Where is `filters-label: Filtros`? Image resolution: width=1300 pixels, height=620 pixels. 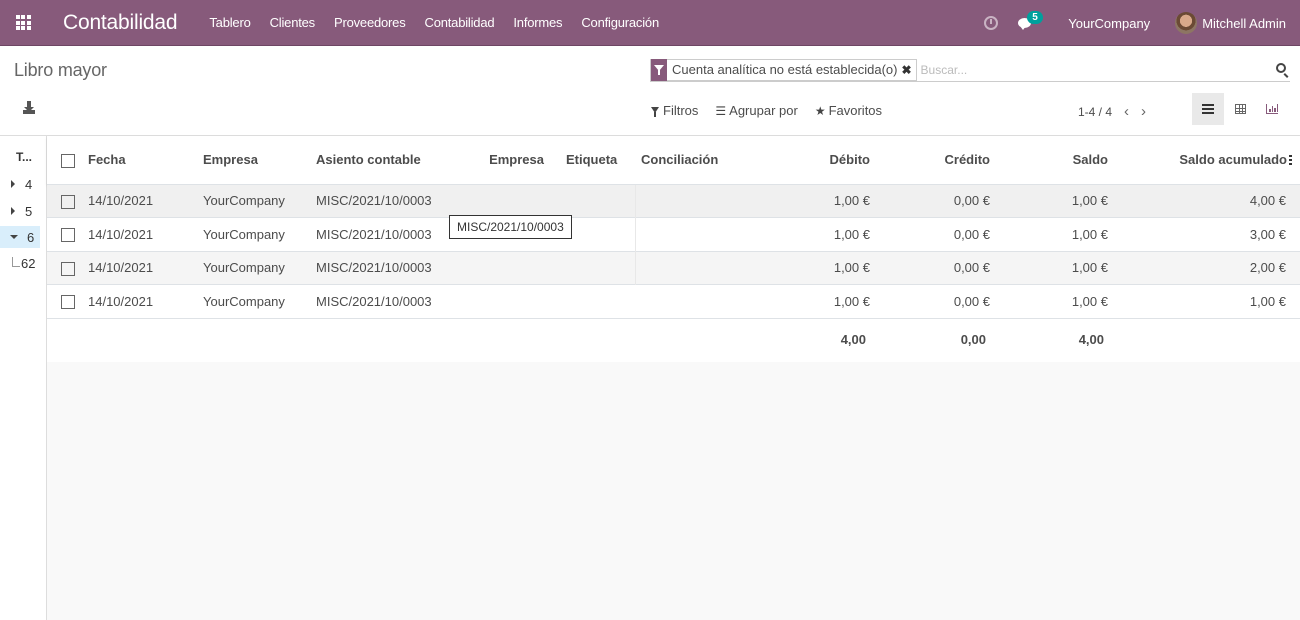
filters-label: Filtros is located at coordinates (681, 110).